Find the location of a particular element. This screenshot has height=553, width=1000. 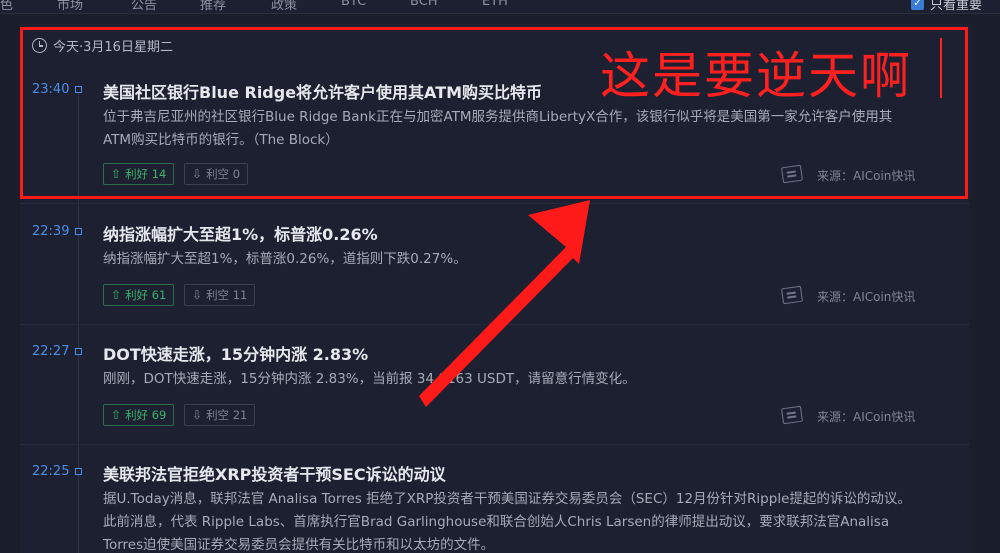

annotation-arrow-shape is located at coordinates (504, 303).